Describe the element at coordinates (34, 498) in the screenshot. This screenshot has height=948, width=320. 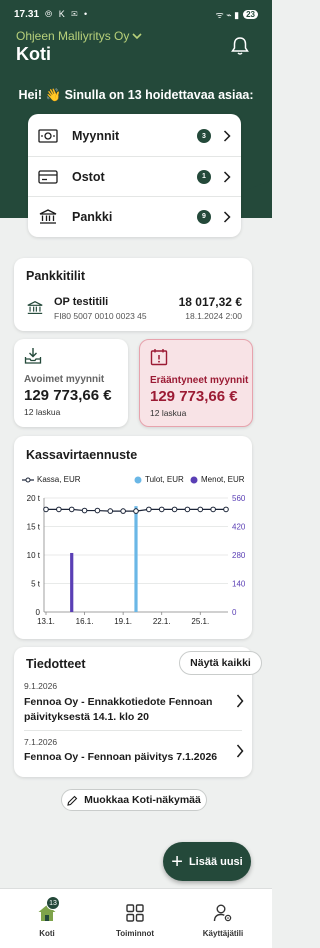
I see `y-tick-label-left: 20 t` at that location.